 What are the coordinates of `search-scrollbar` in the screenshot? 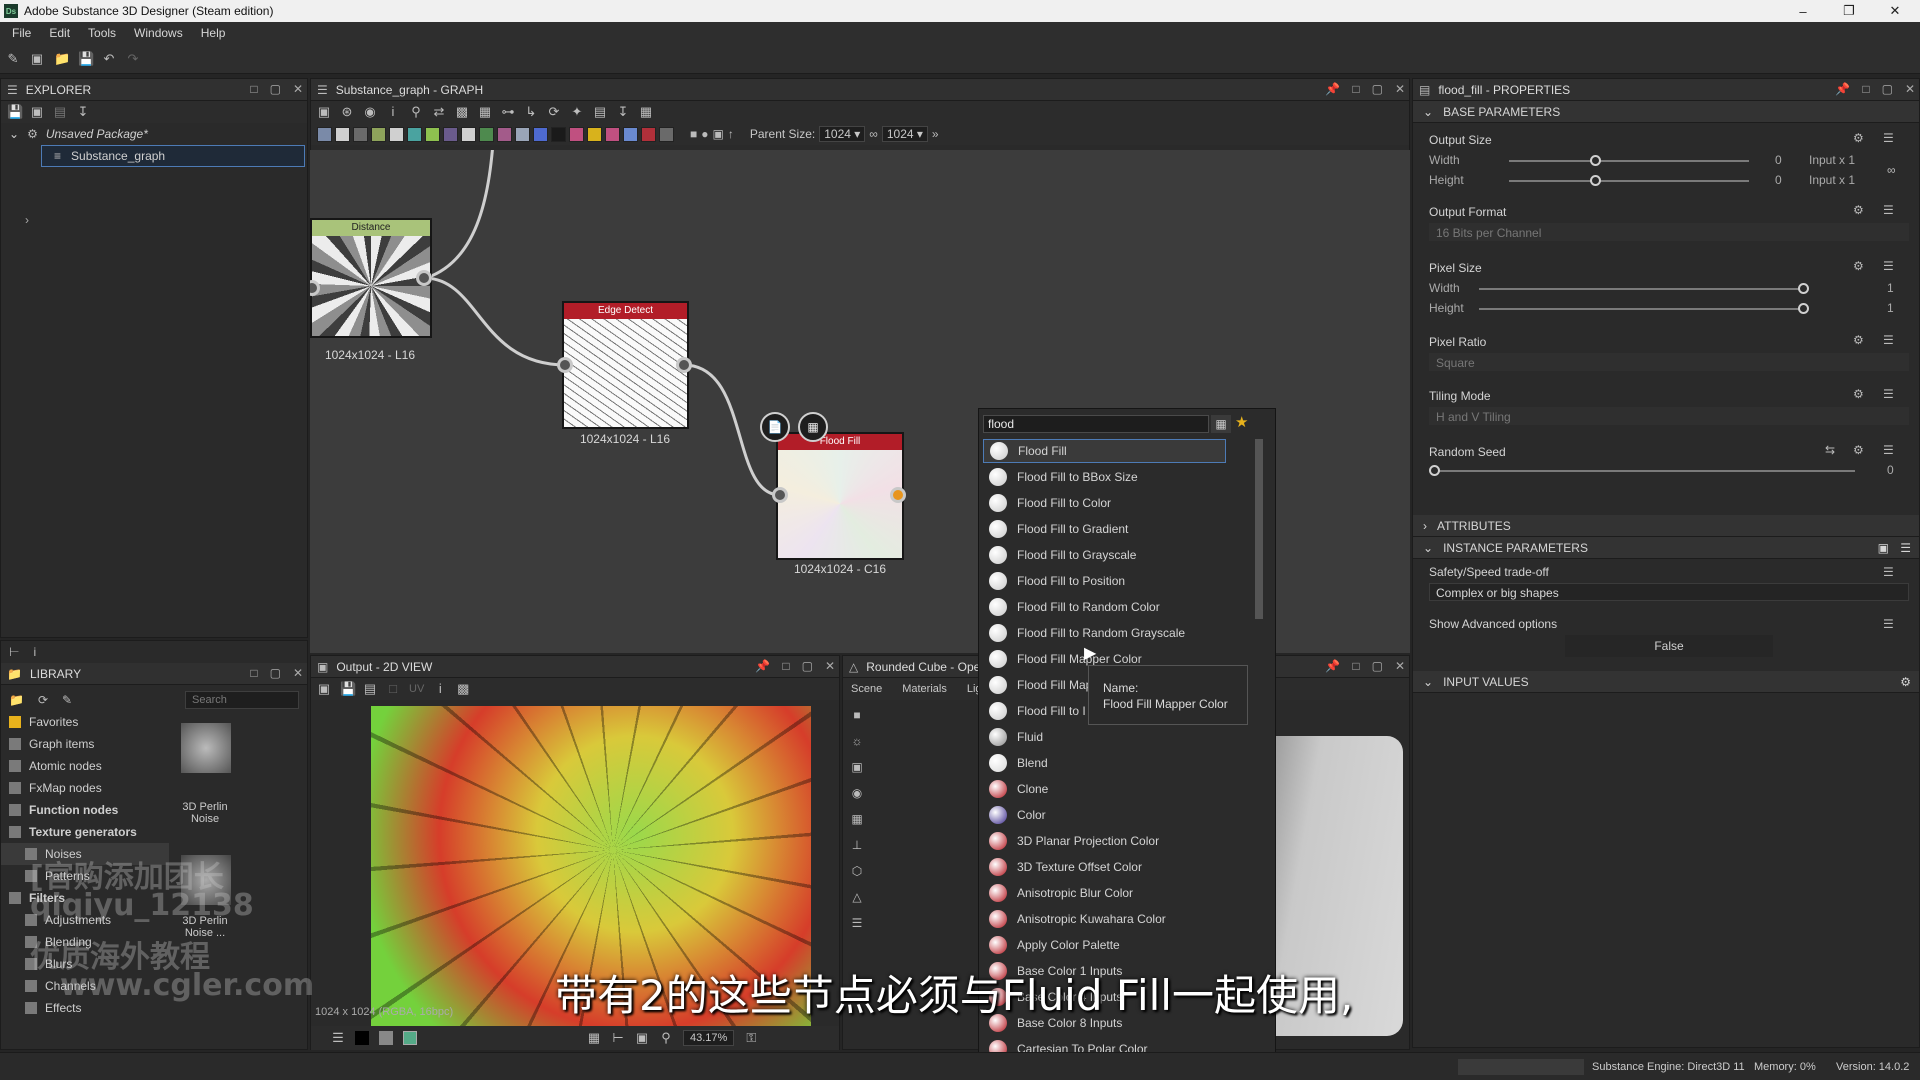 It's located at (1259, 529).